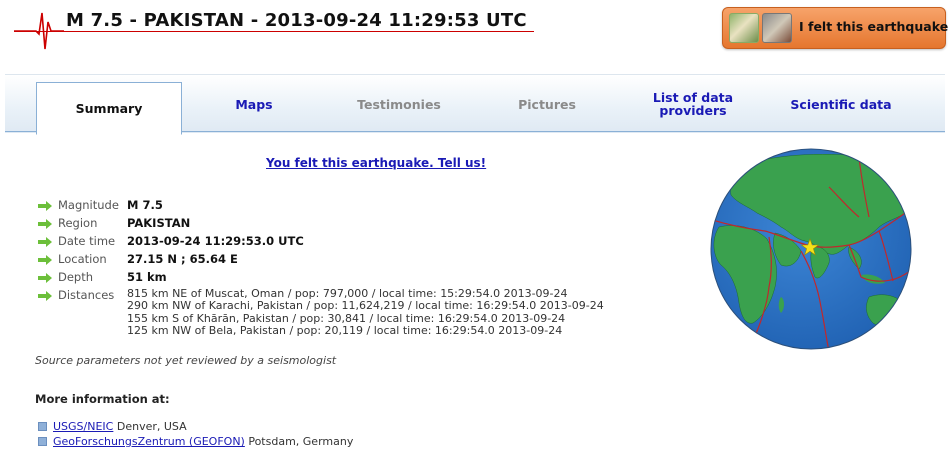 The height and width of the screenshot is (449, 952). What do you see at coordinates (321, 207) in the screenshot?
I see `param-magnitude: Magnitude M 7.5` at bounding box center [321, 207].